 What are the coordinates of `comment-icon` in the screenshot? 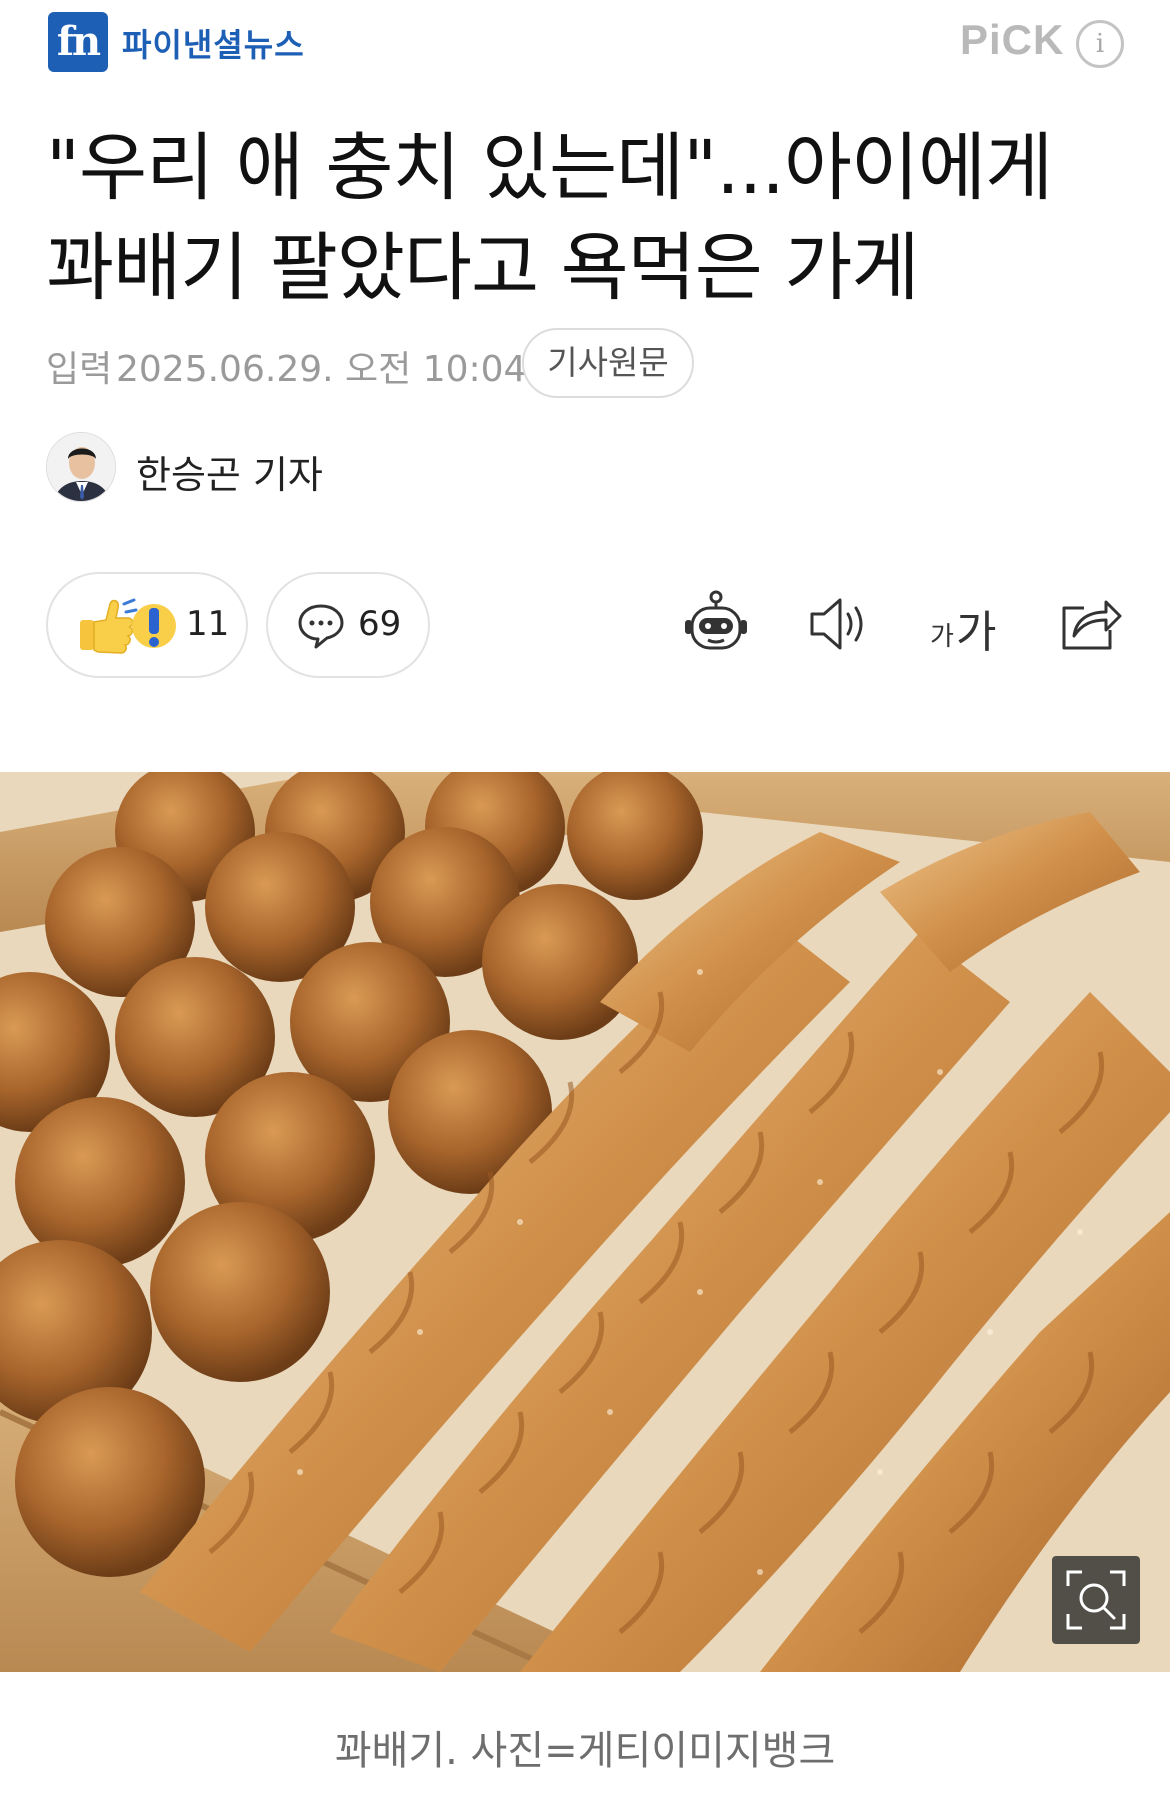 It's located at (321, 626).